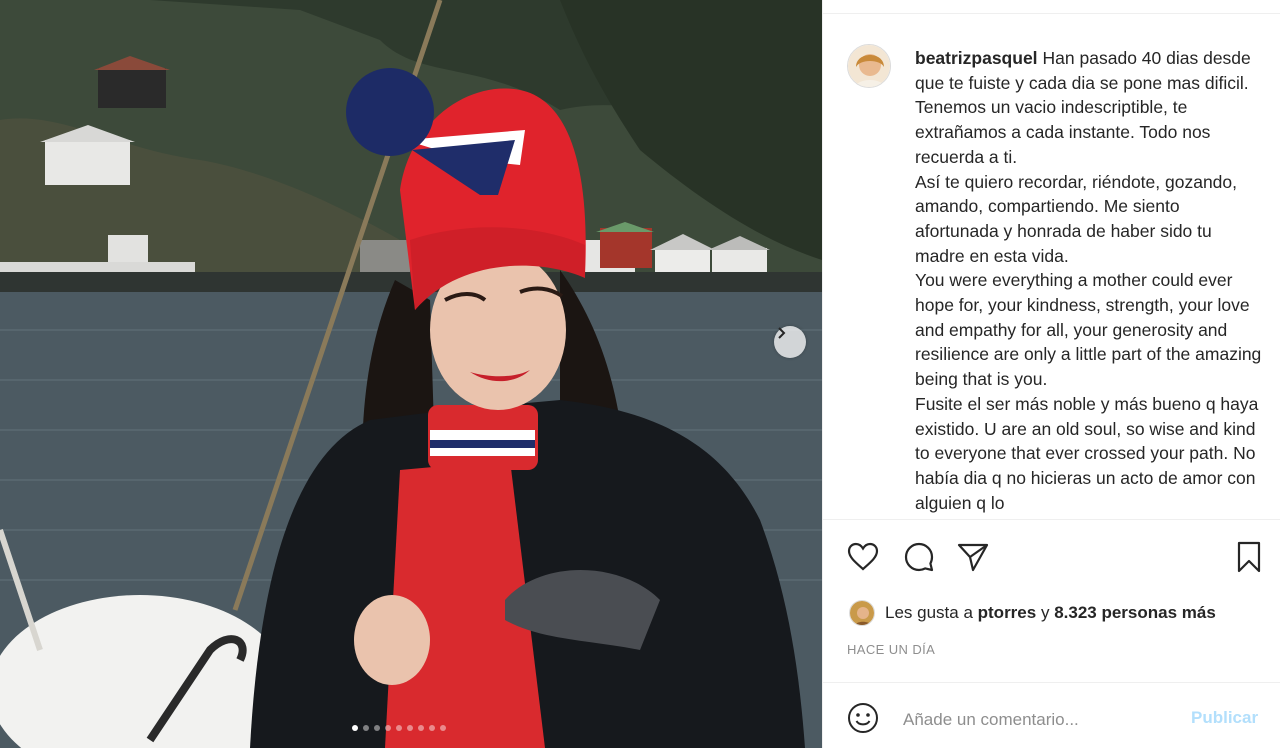 This screenshot has height=748, width=1280. I want to click on emoji-button, so click(863, 718).